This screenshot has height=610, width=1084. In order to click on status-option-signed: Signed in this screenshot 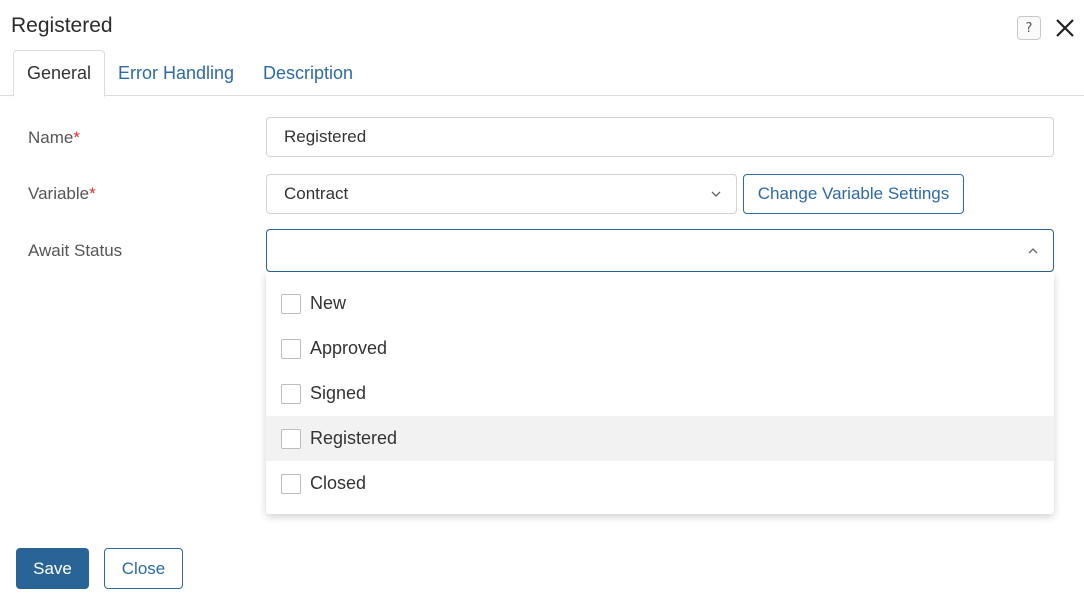, I will do `click(660, 393)`.